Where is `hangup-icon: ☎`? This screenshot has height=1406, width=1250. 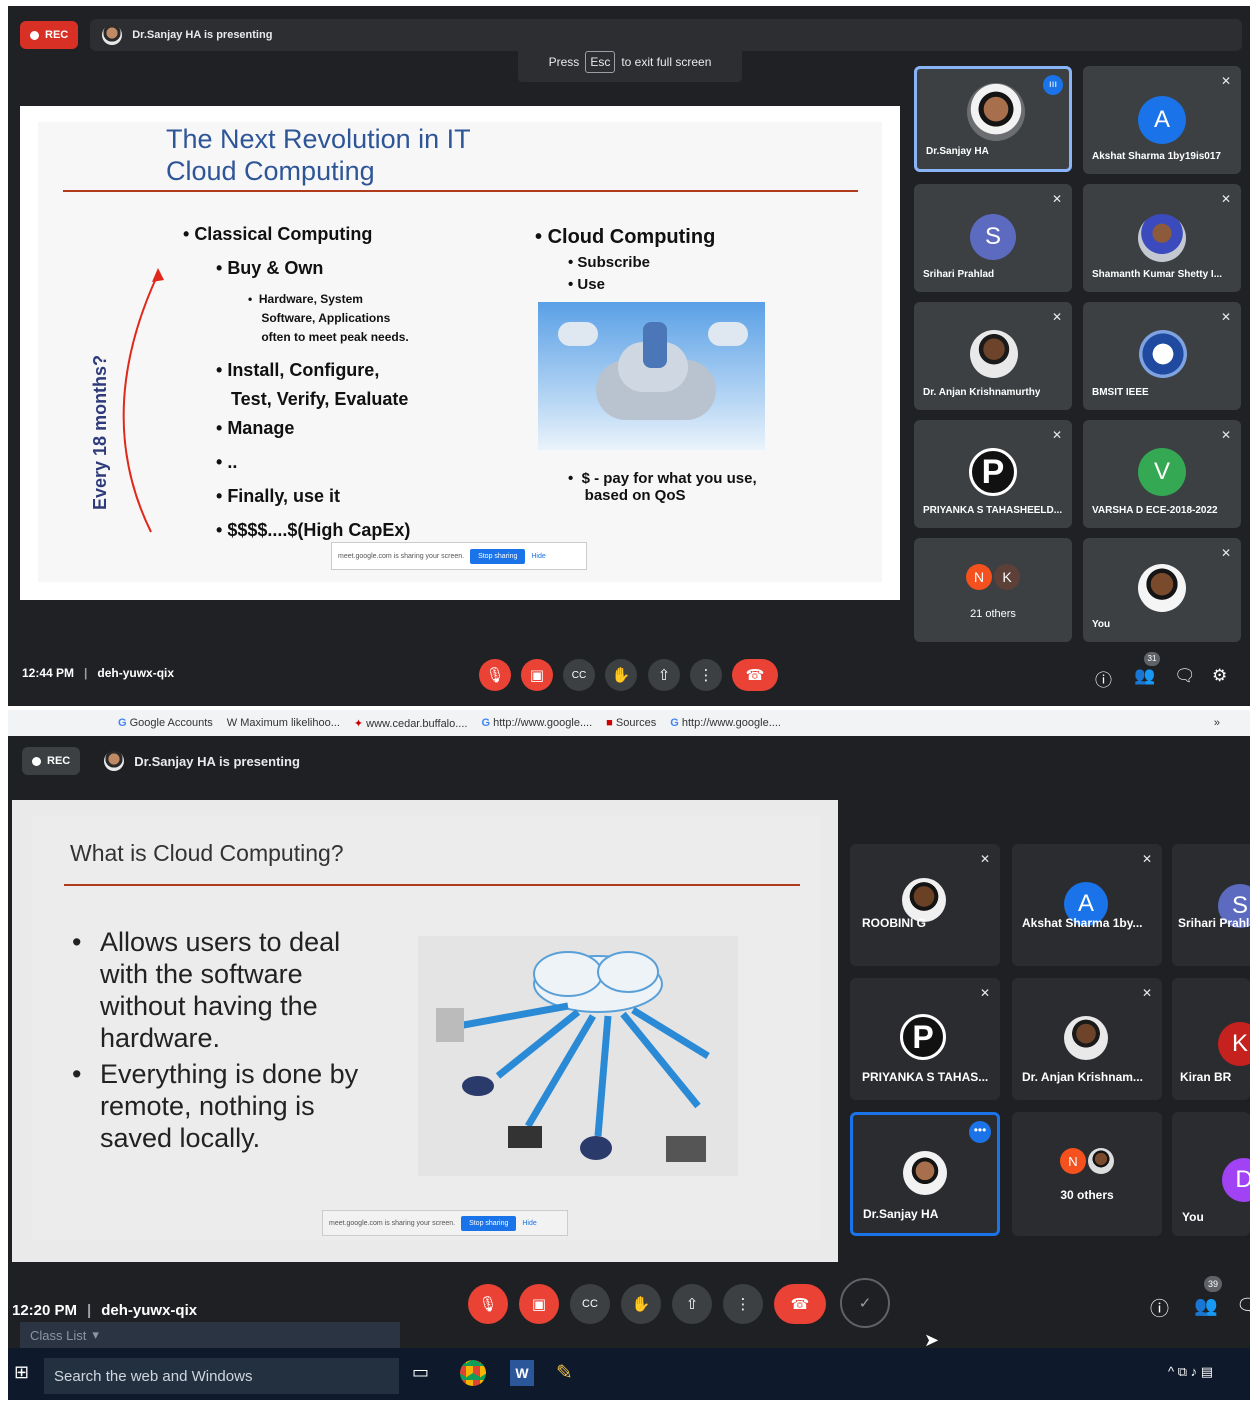 hangup-icon: ☎ is located at coordinates (800, 1304).